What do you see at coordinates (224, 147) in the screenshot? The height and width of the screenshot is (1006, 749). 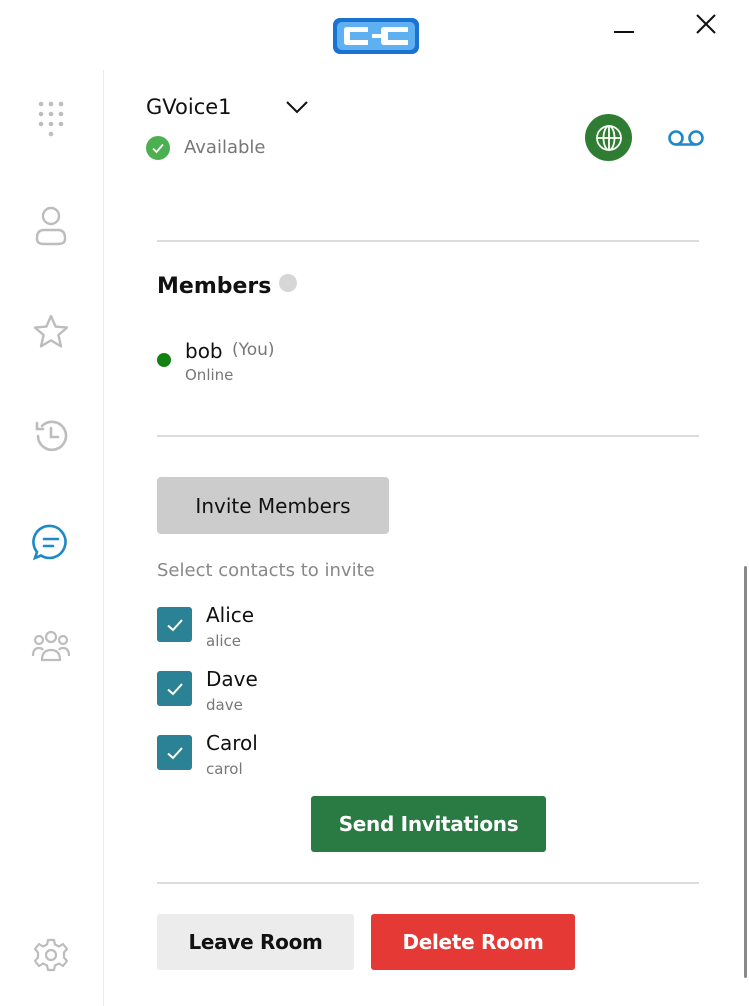 I see `presence-status: Available` at bounding box center [224, 147].